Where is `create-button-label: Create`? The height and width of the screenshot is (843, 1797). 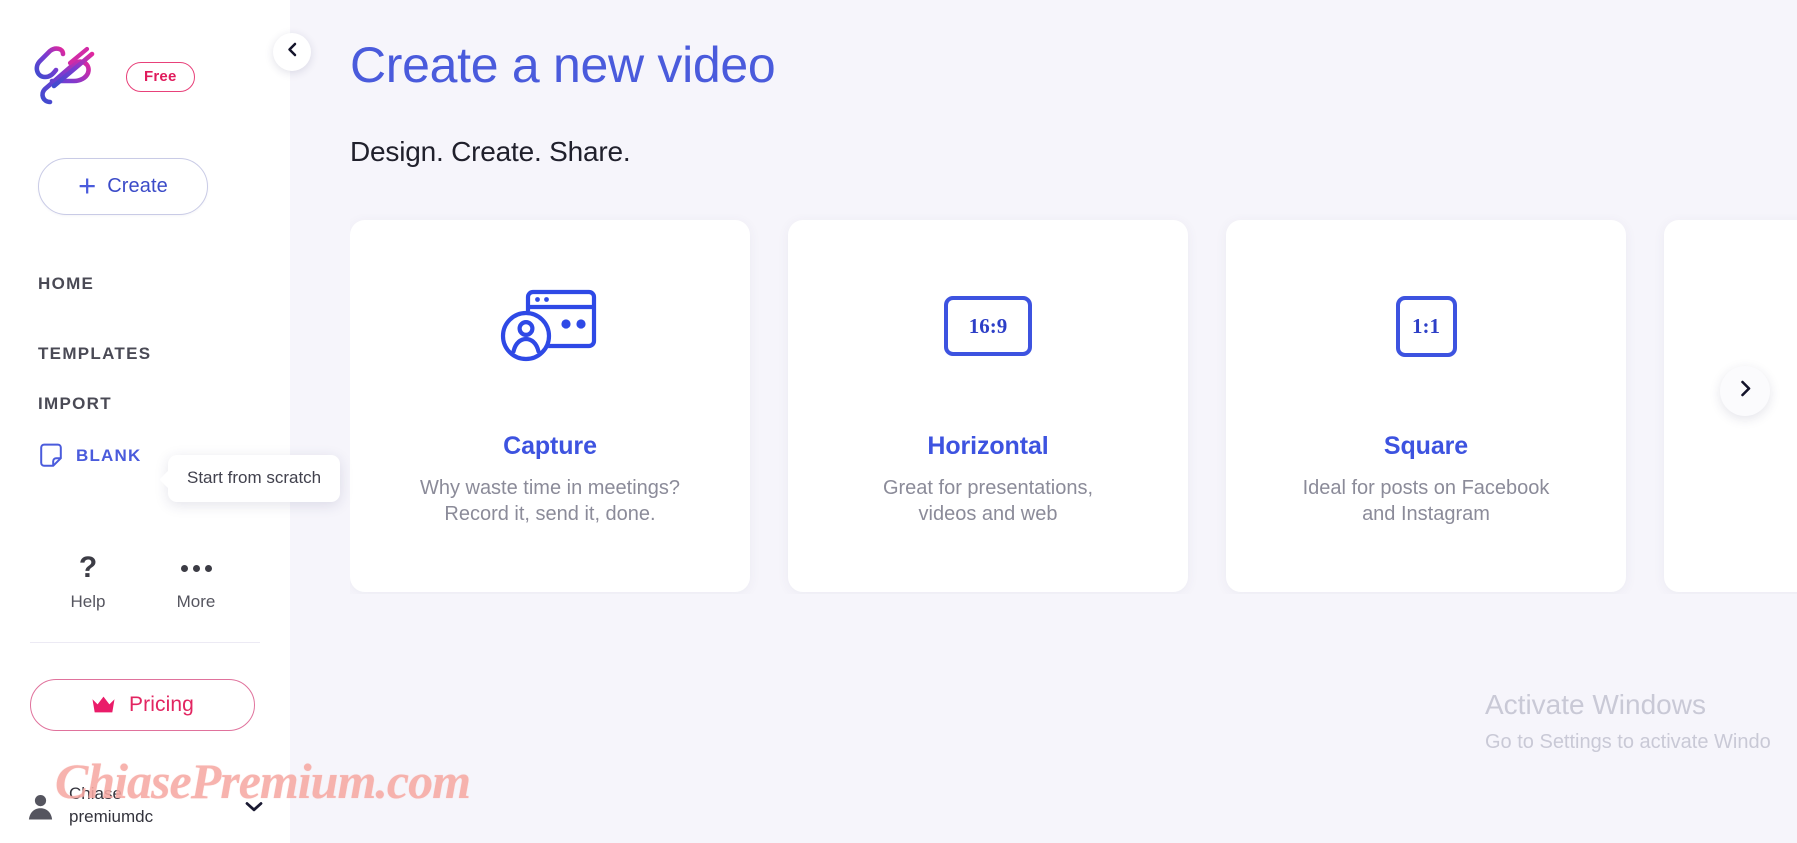
create-button-label: Create is located at coordinates (137, 186).